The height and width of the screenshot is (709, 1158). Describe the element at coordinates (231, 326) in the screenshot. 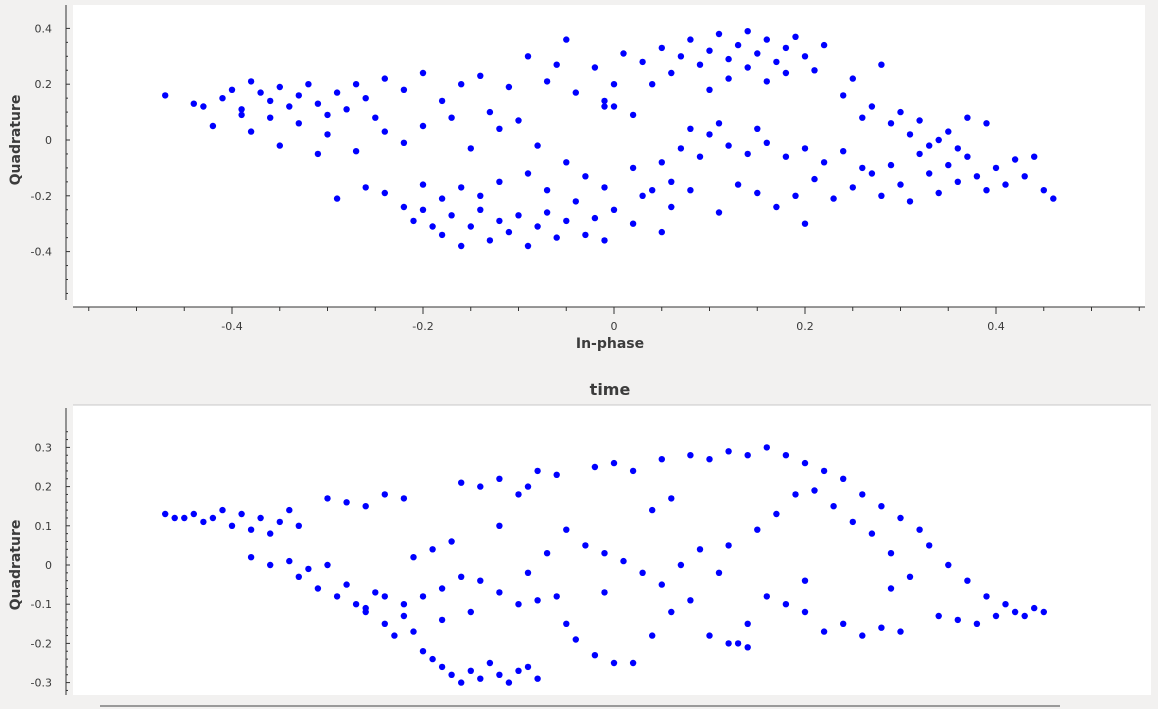

I see `x-tick-label: -0.4` at that location.